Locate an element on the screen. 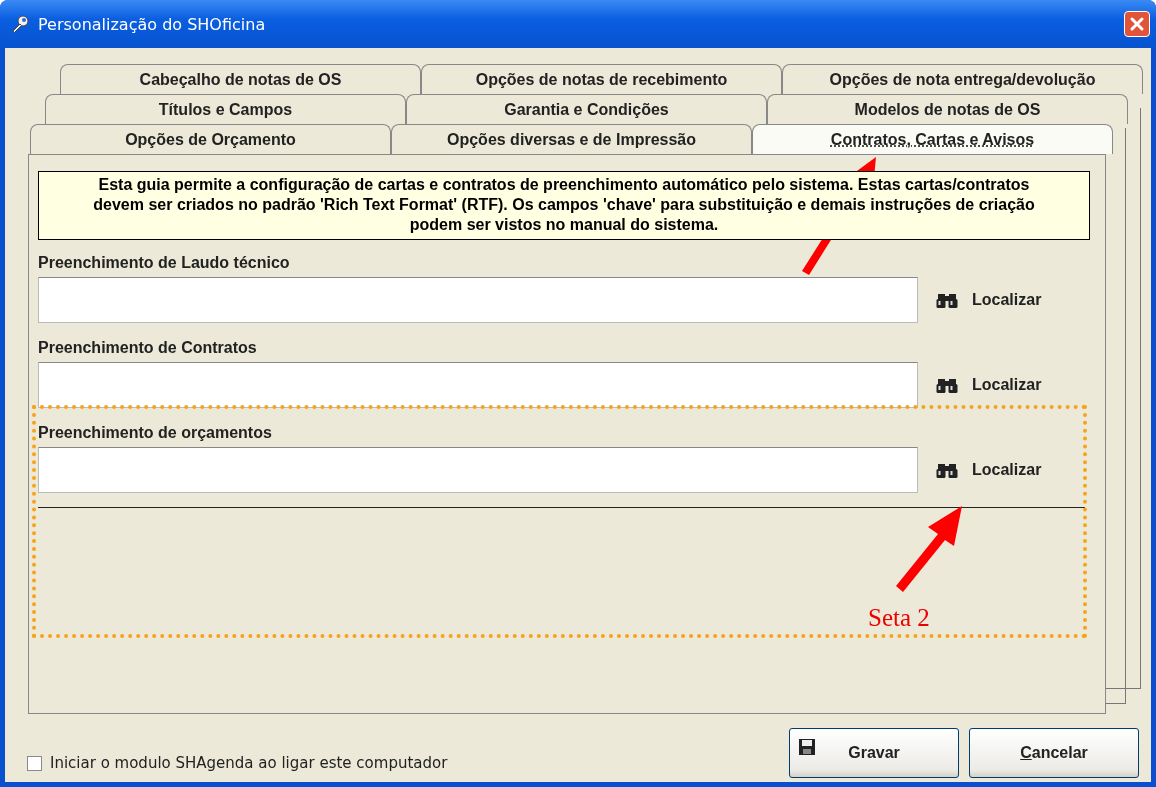 The image size is (1156, 787). tab: Cabeçalho de notas de OS is located at coordinates (240, 79).